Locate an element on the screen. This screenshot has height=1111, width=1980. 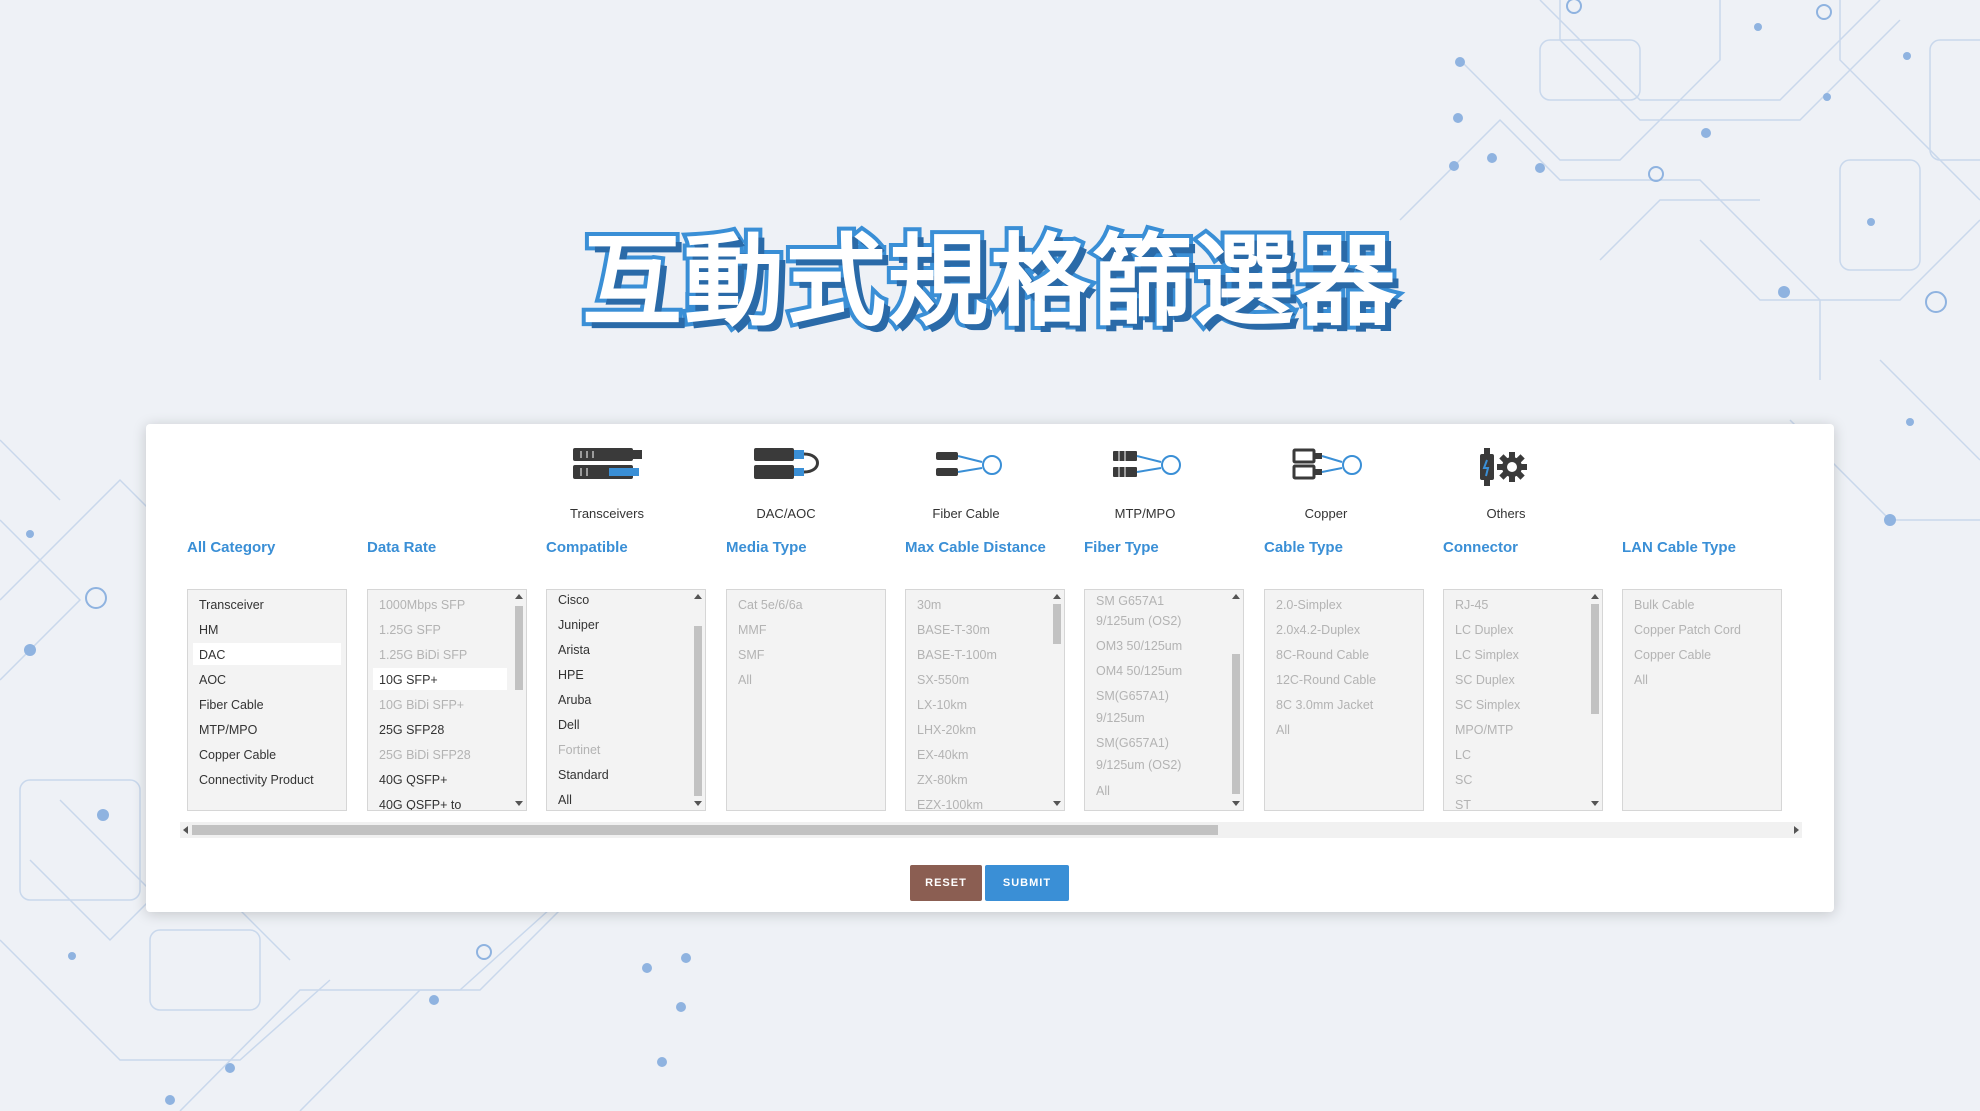
list-item: AOC is located at coordinates (212, 680).